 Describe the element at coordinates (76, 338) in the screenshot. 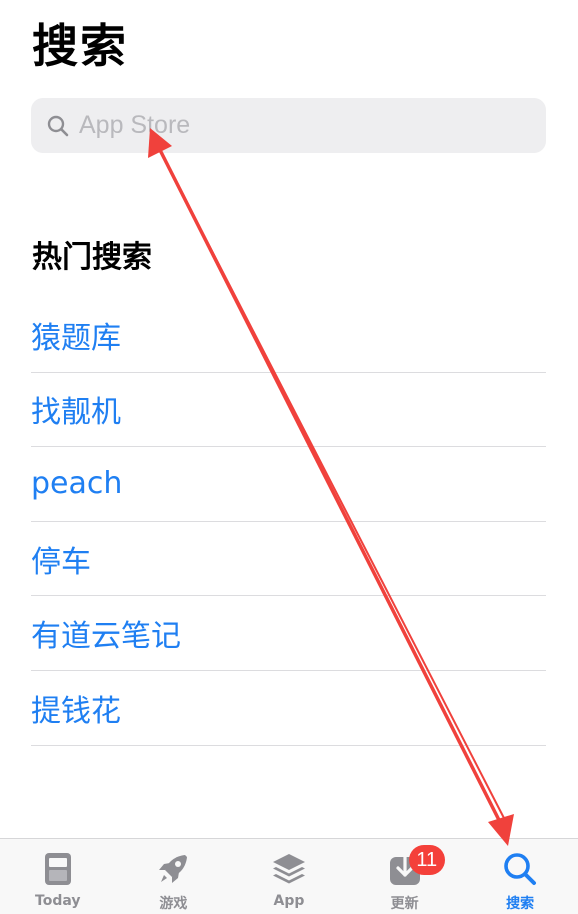

I see `trending-item-label: 猿题库` at that location.